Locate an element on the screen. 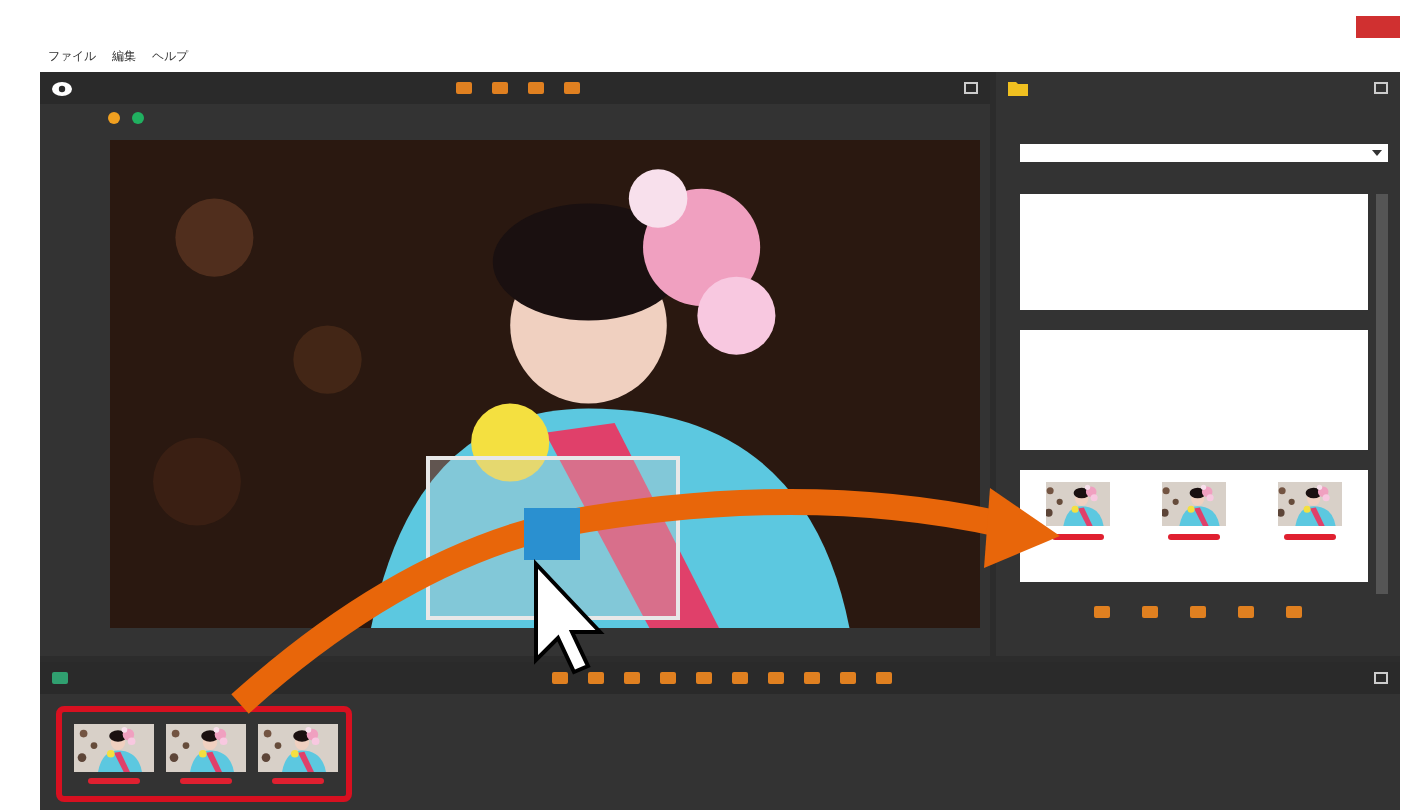 This screenshot has width=1426, height=810. drag-thumbnail is located at coordinates (552, 534).